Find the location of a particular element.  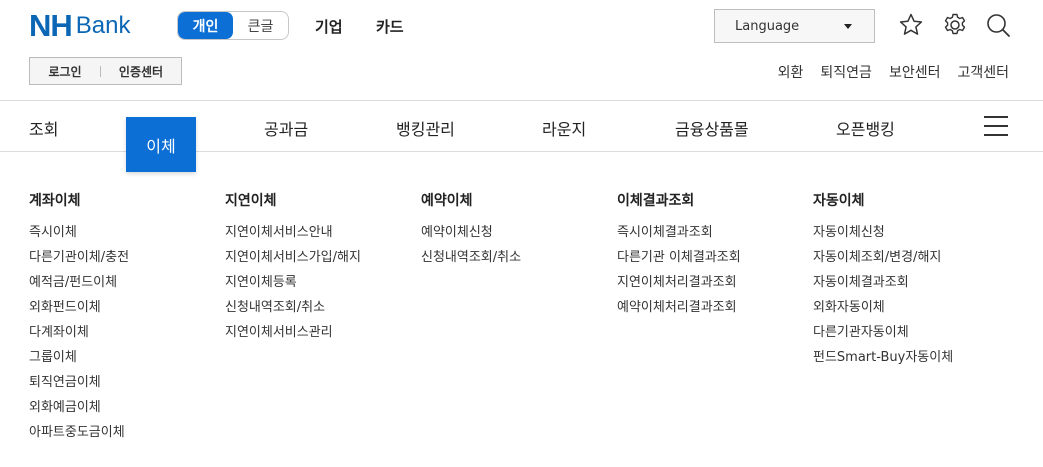

menu-item: 즉시이체 is located at coordinates (79, 232).